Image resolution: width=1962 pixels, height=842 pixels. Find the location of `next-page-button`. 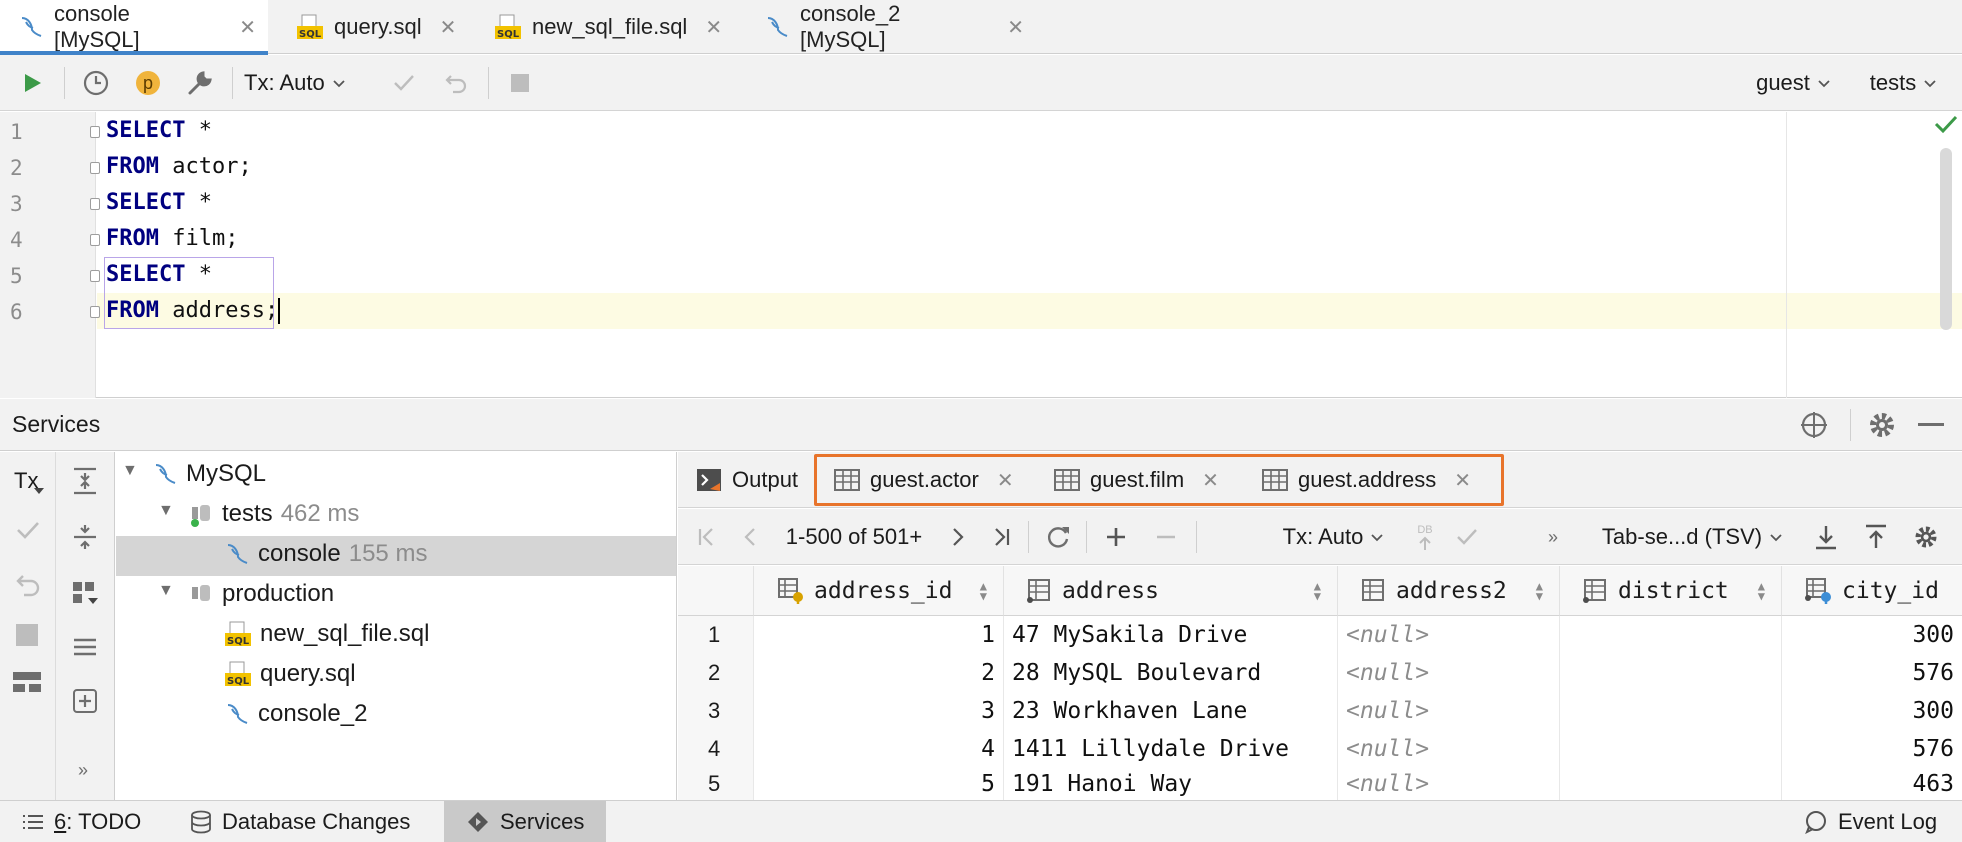

next-page-button is located at coordinates (957, 537).